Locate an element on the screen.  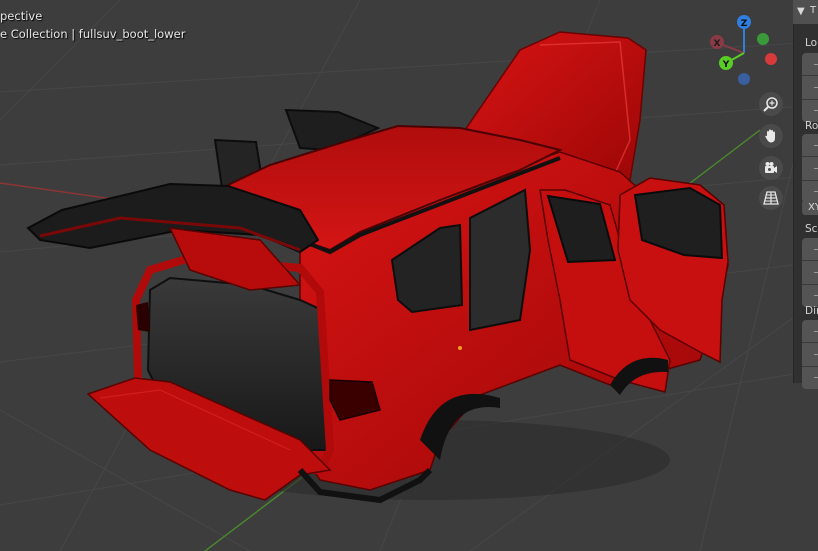
pan-button is located at coordinates (771, 136).